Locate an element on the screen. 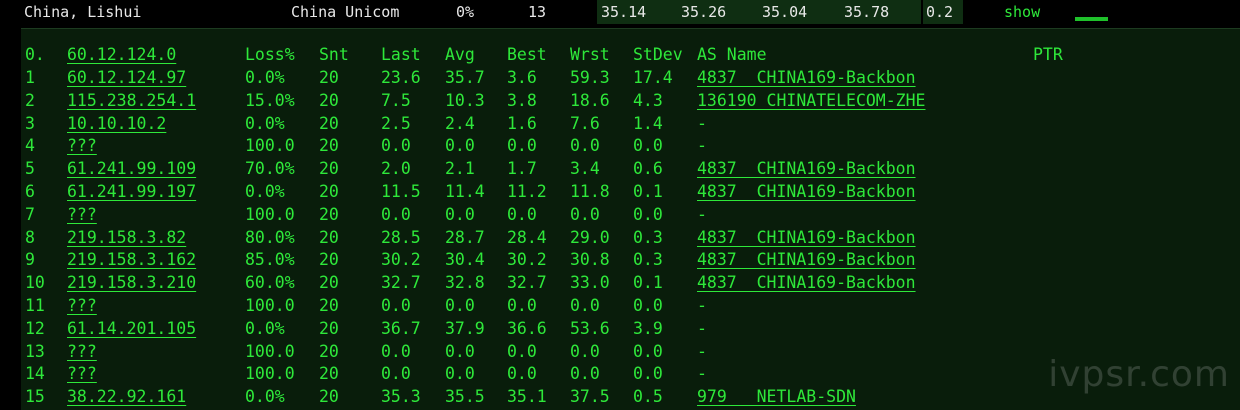  isp-label: China Unicom is located at coordinates (345, 12).